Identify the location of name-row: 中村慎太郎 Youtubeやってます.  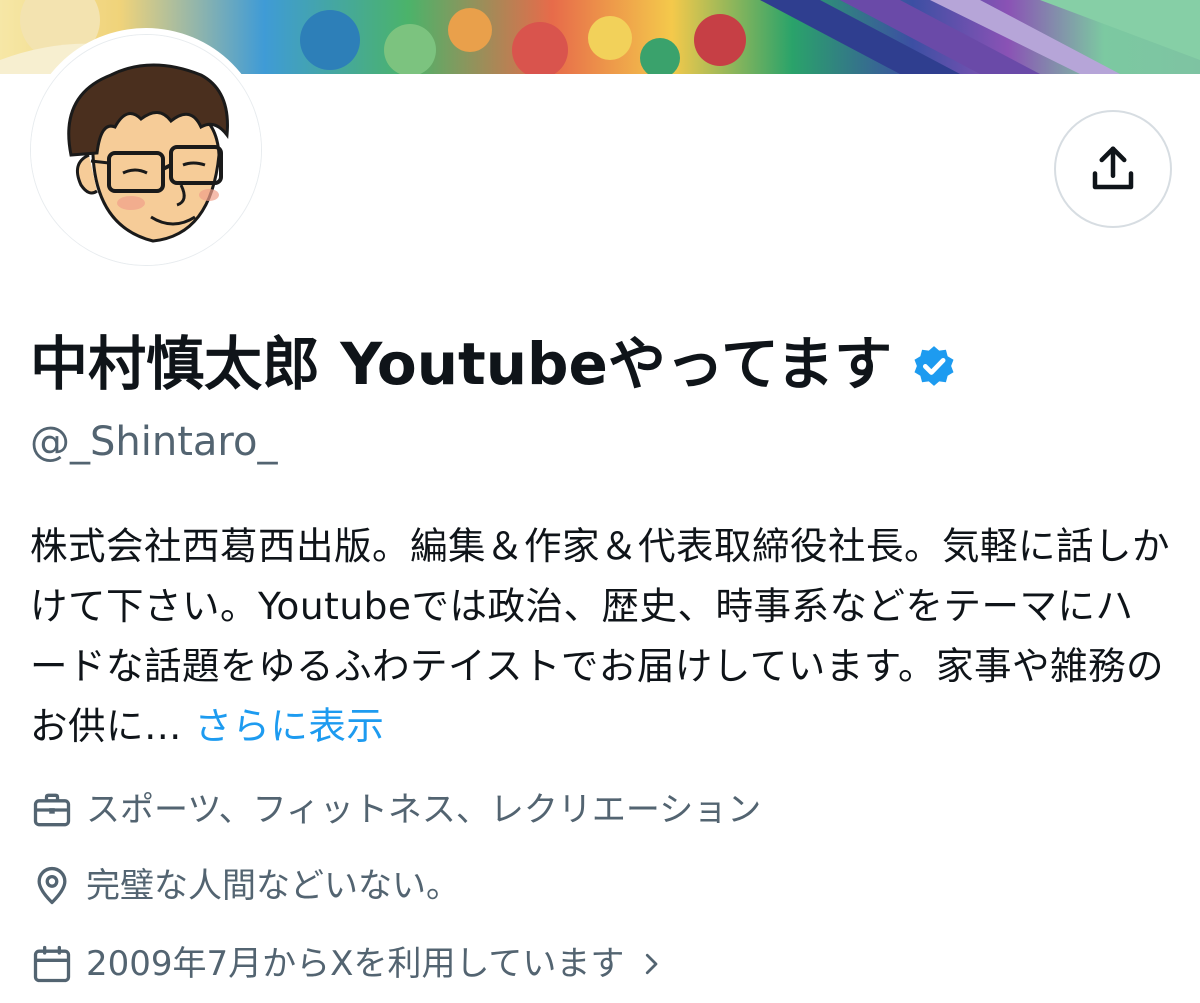
(495, 364).